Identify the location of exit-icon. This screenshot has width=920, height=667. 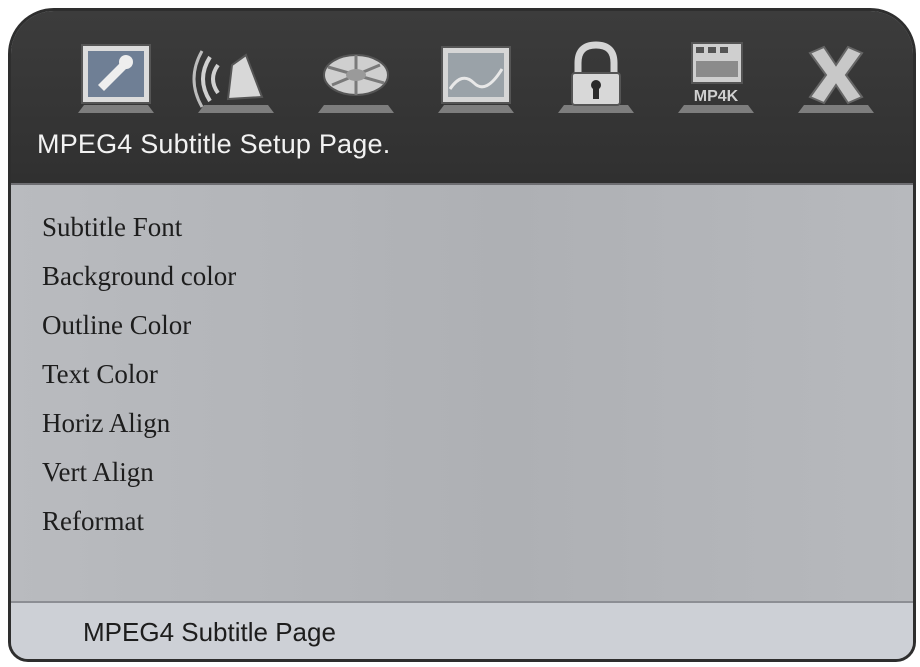
(836, 75).